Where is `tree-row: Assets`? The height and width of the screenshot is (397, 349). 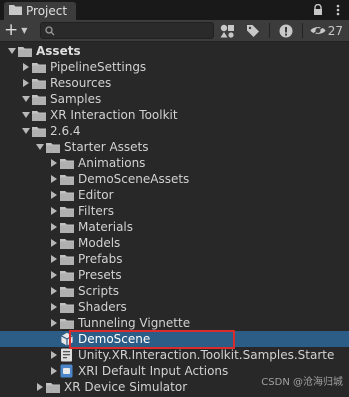
tree-row: Assets is located at coordinates (174, 51).